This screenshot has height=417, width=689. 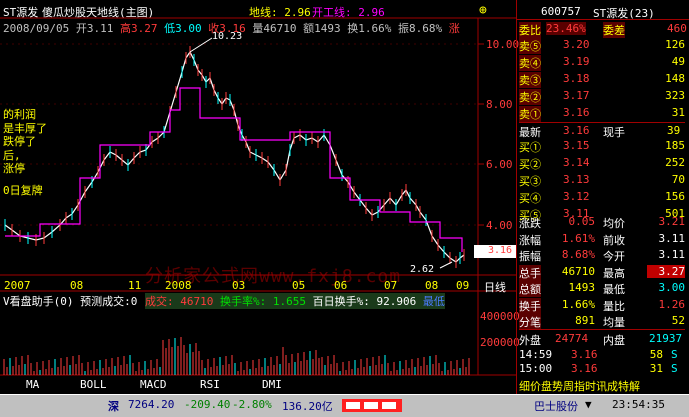 What do you see at coordinates (602, 369) in the screenshot?
I see `tick-row: 15:00 3.16 31 S` at bounding box center [602, 369].